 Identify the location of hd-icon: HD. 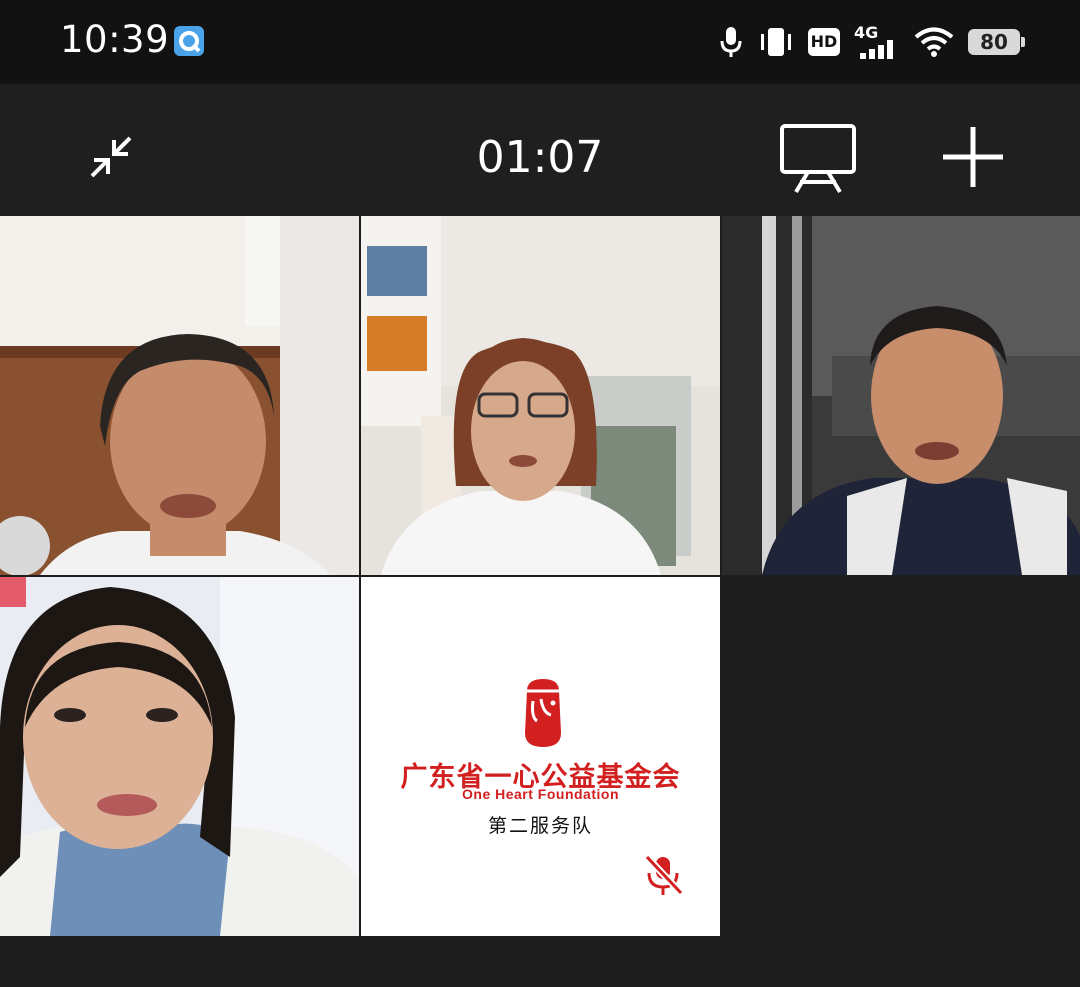
(824, 42).